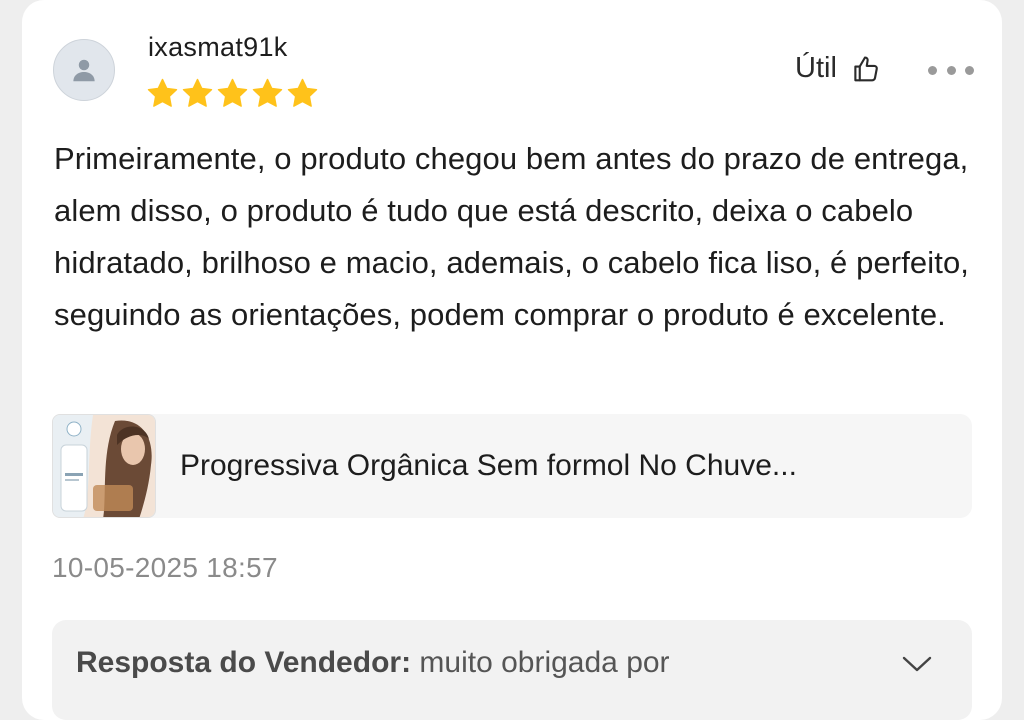 This screenshot has height=720, width=1024. What do you see at coordinates (951, 70) in the screenshot?
I see `more-options-icon` at bounding box center [951, 70].